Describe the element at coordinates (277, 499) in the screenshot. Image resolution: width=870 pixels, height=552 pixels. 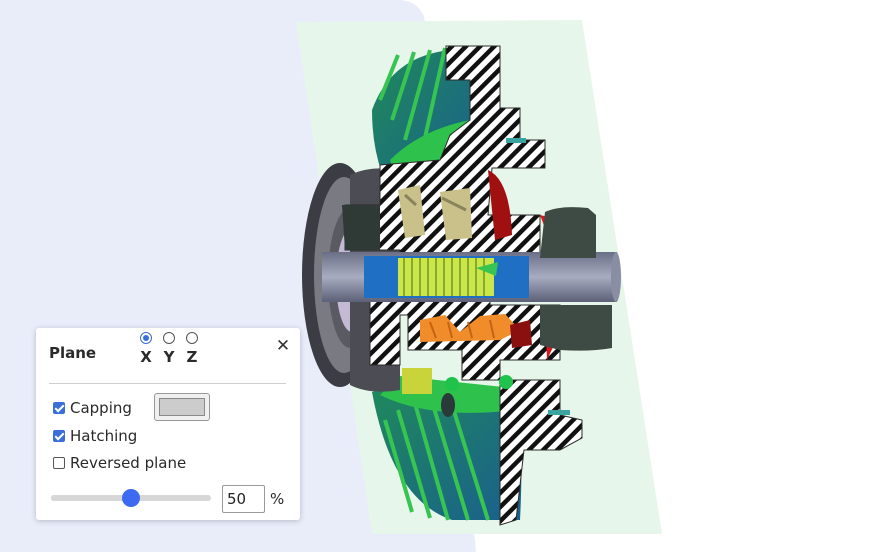
I see `percent-unit: %` at that location.